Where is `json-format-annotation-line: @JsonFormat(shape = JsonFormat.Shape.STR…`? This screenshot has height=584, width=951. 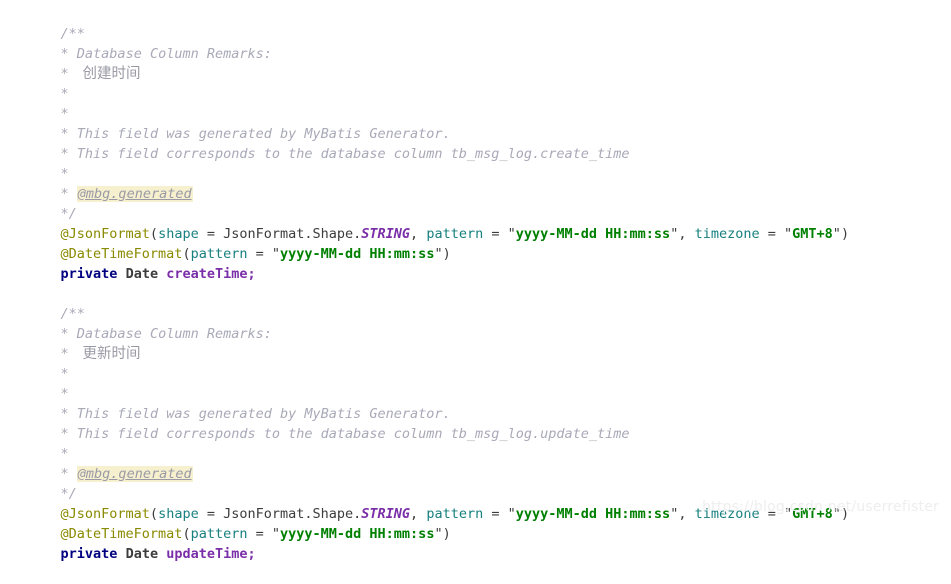 json-format-annotation-line: @JsonFormat(shape = JsonFormat.Shape.STR… is located at coordinates (475, 223).